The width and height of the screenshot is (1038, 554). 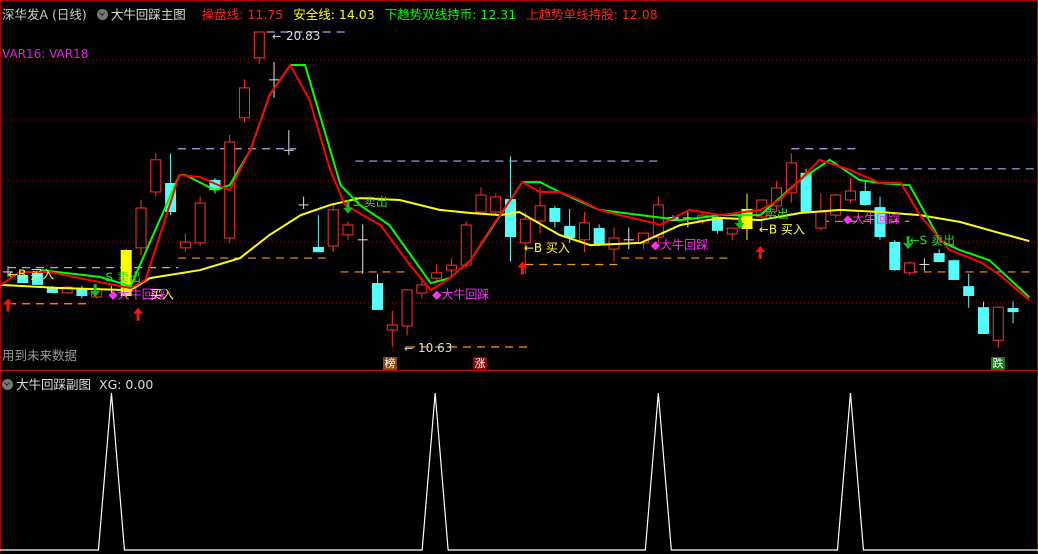 I want to click on signal-label-sell: ←S 卖出, so click(x=933, y=240).